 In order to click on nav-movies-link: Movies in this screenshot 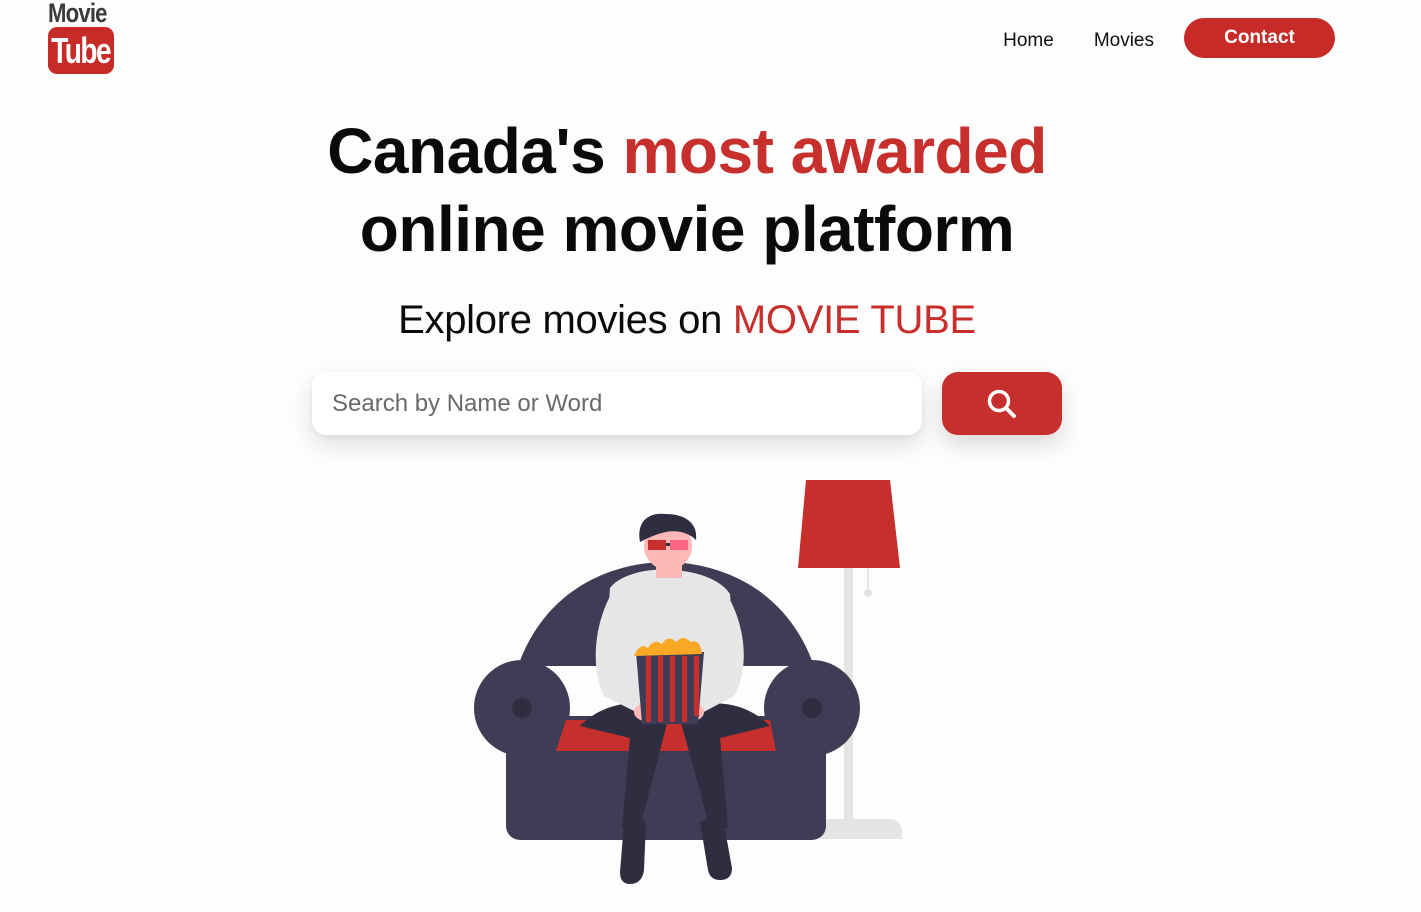, I will do `click(1124, 38)`.